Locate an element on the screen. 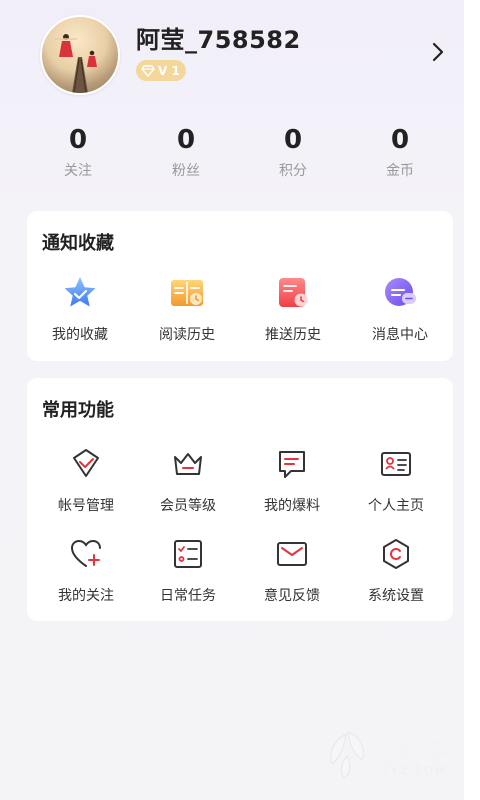  watermark: 七叶子 7YZ.COM is located at coordinates (397, 756).